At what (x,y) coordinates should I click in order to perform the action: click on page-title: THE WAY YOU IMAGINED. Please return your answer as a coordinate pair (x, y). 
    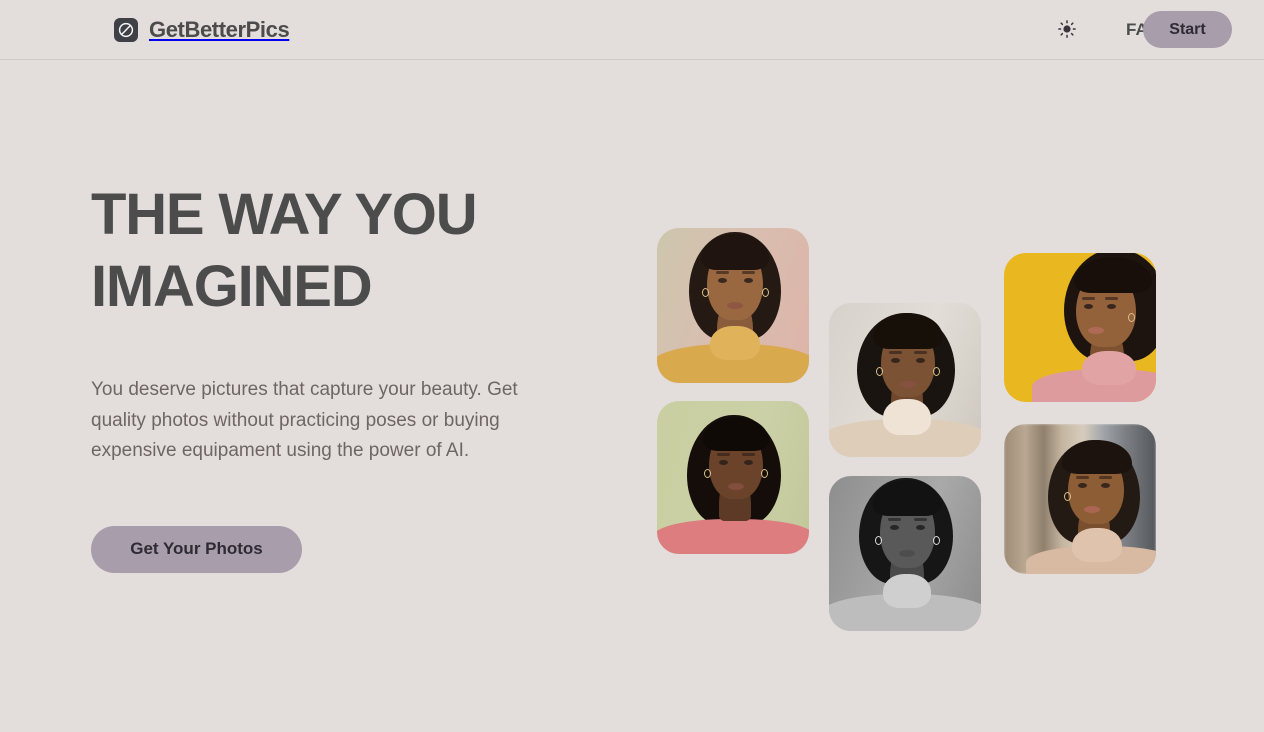
    Looking at the image, I should click on (341, 251).